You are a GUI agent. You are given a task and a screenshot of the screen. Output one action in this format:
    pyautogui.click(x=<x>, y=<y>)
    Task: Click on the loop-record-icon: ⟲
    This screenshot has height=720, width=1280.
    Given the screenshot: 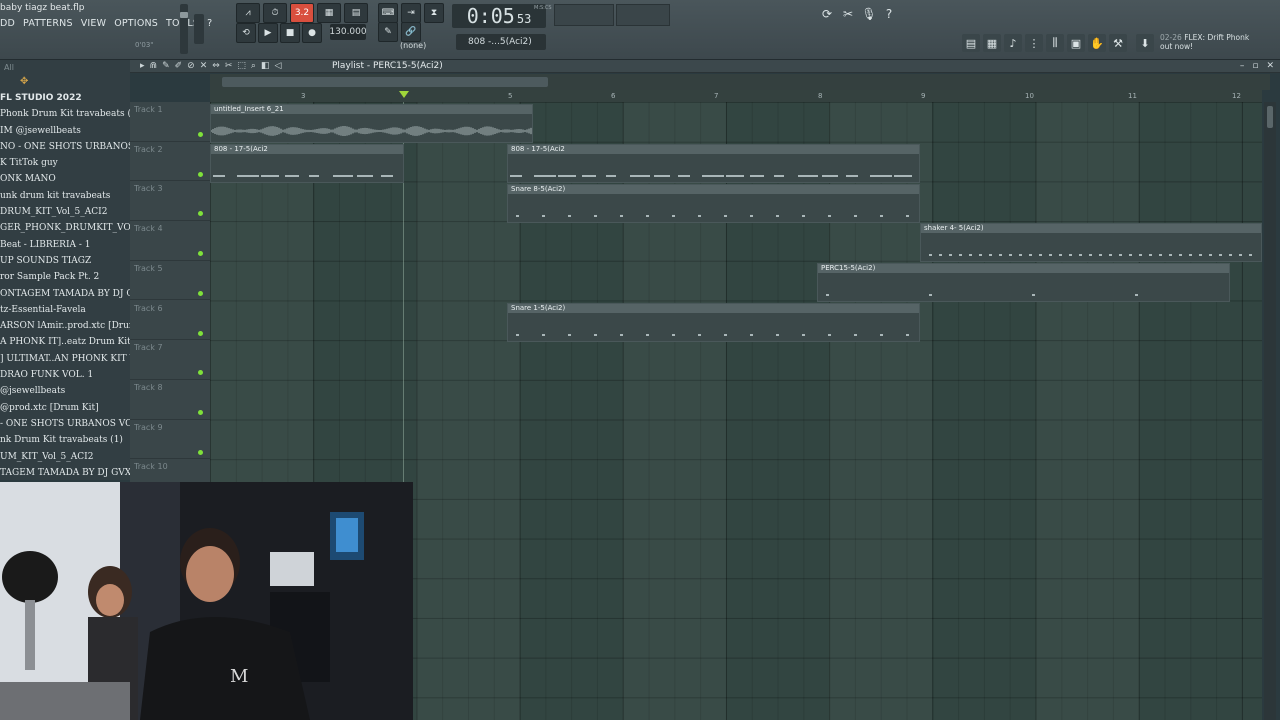 What is the action you would take?
    pyautogui.click(x=246, y=33)
    